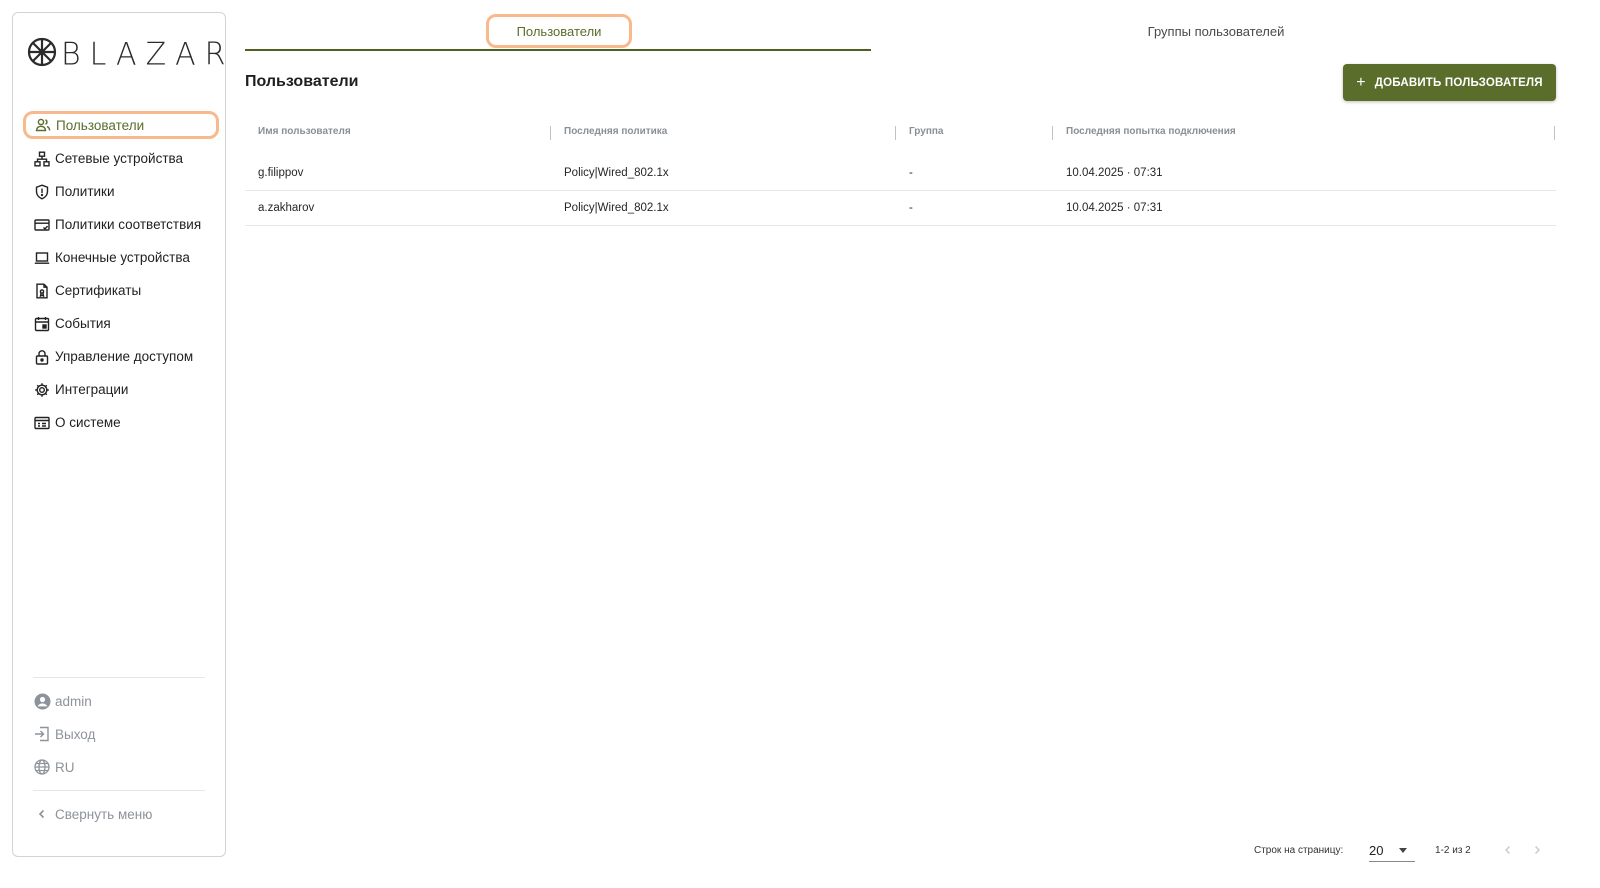 This screenshot has width=1600, height=888. What do you see at coordinates (281, 173) in the screenshot?
I see `cell-username: g.filippov` at bounding box center [281, 173].